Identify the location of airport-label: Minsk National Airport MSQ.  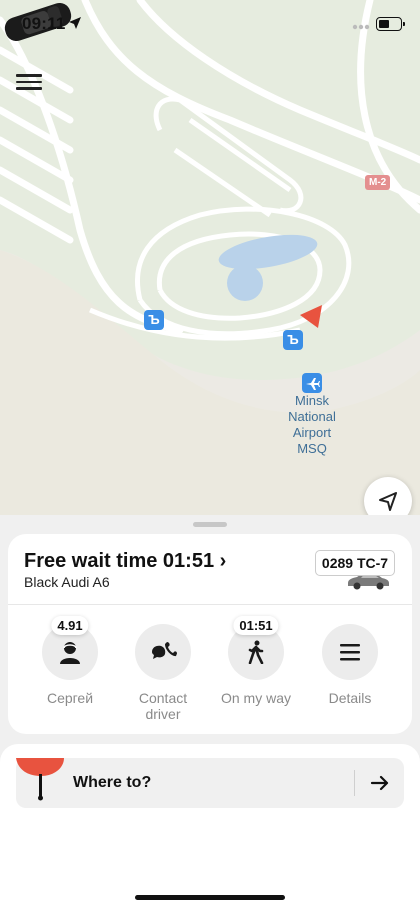
(312, 425).